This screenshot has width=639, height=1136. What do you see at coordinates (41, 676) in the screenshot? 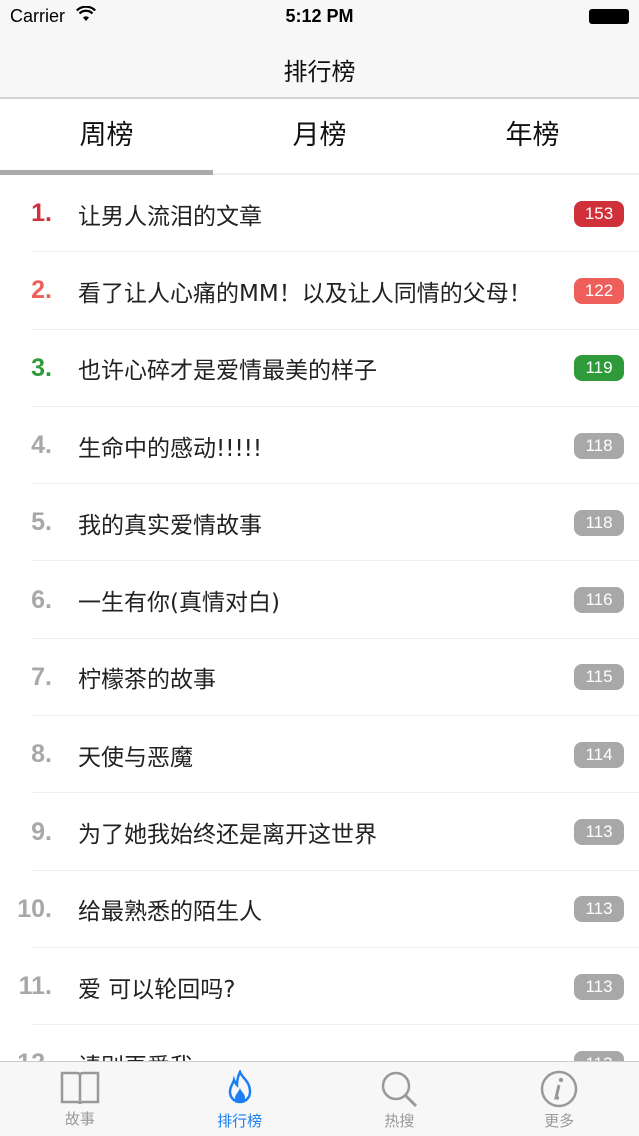
I see `rank-number: 7.` at bounding box center [41, 676].